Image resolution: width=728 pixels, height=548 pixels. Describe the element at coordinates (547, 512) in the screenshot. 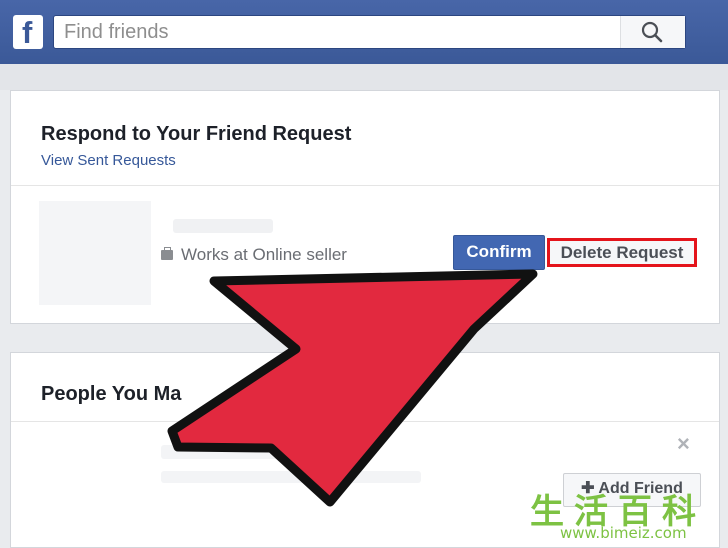

I see `watermark-char: 生` at that location.